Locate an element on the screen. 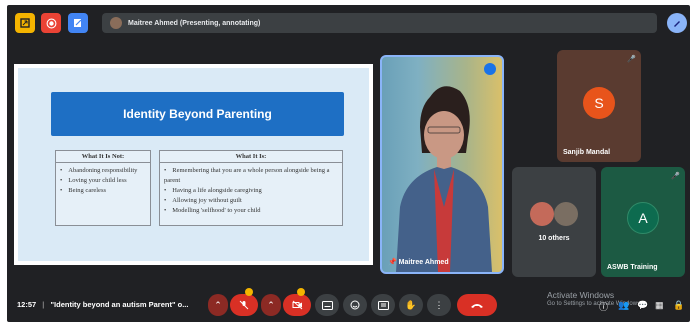 The width and height of the screenshot is (697, 325). avatar: S is located at coordinates (599, 103).